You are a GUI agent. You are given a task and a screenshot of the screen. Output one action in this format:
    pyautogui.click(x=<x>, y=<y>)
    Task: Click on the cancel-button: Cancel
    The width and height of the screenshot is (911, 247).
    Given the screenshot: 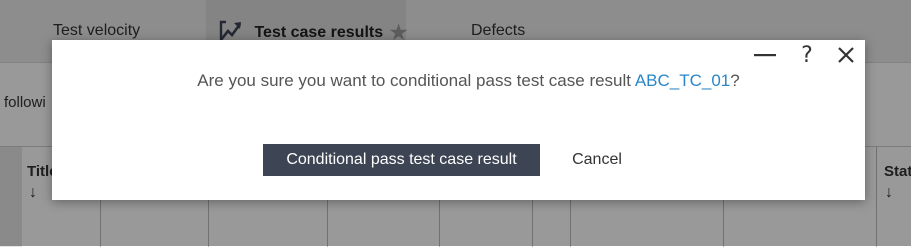 What is the action you would take?
    pyautogui.click(x=597, y=160)
    